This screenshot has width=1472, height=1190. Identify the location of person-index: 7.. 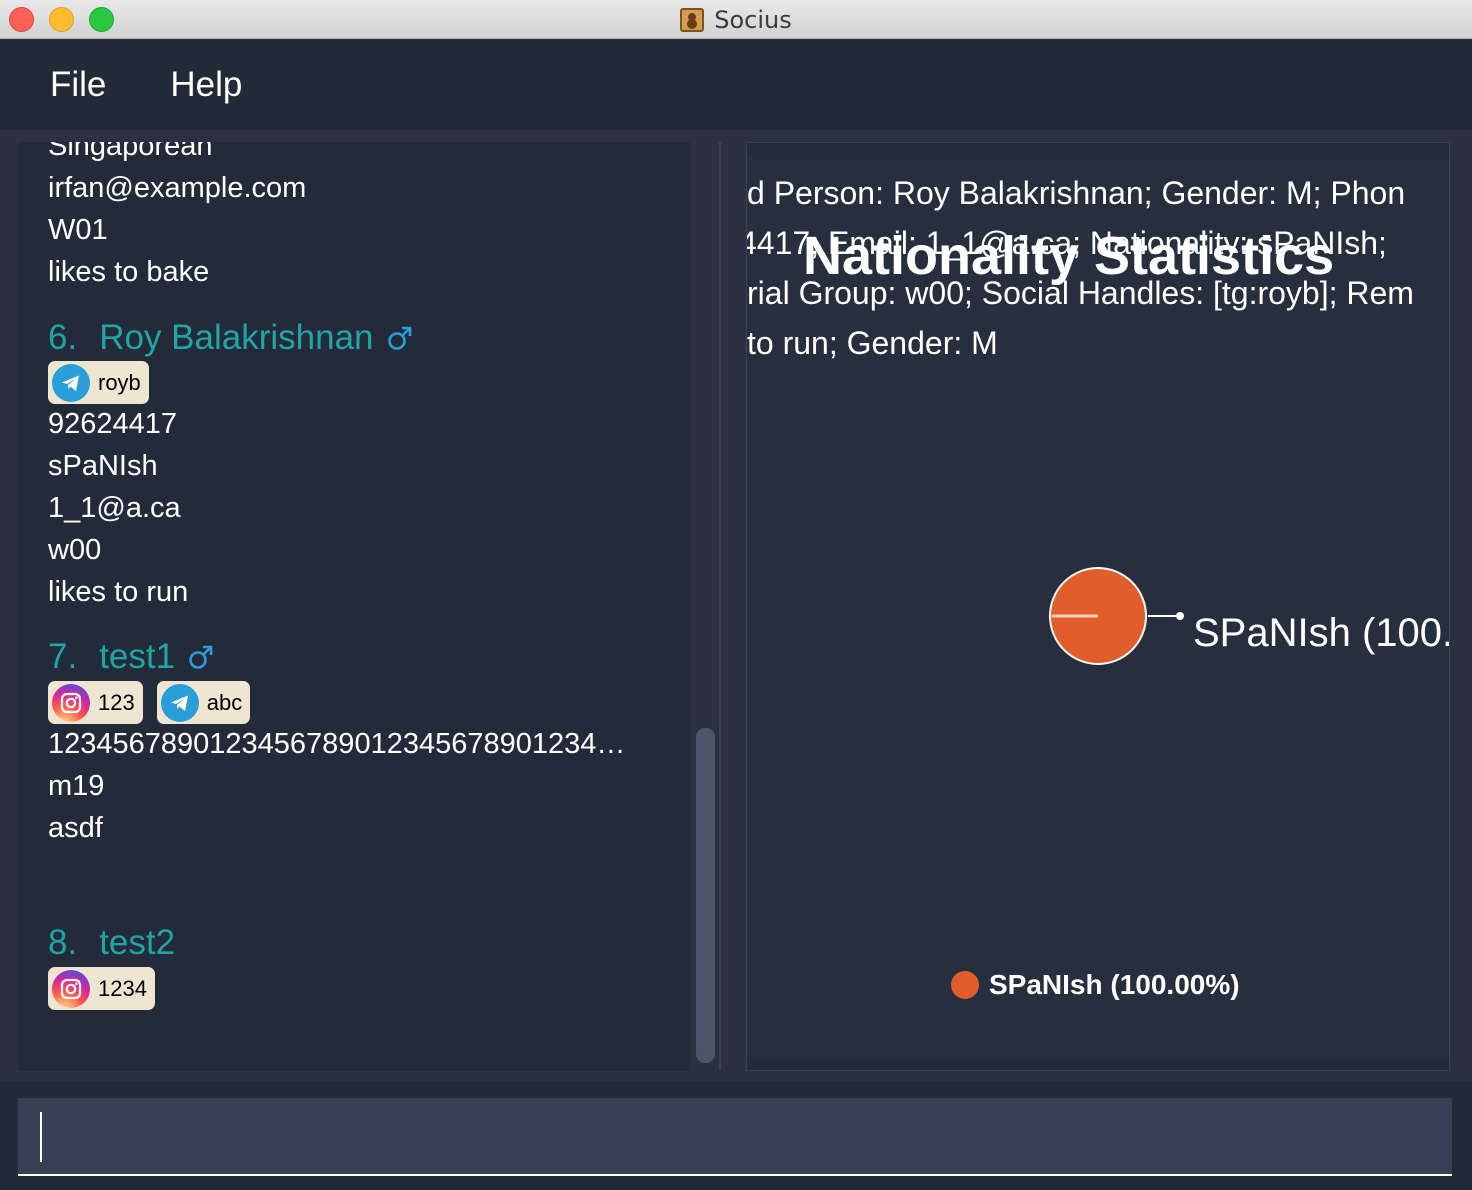
(63, 656).